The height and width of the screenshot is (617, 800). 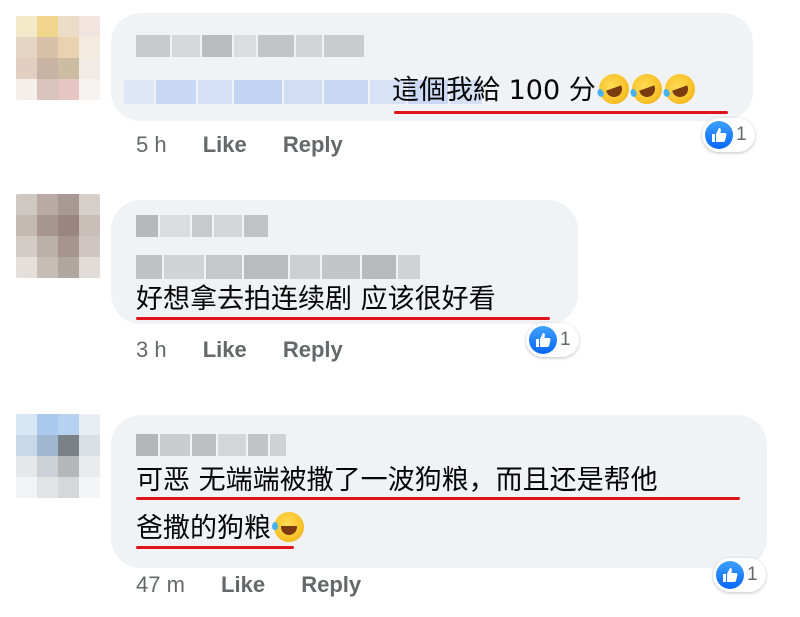 I want to click on comment-text-line: 可恶 无端端被撒了一波狗粮，而且还是帮他, so click(x=397, y=480).